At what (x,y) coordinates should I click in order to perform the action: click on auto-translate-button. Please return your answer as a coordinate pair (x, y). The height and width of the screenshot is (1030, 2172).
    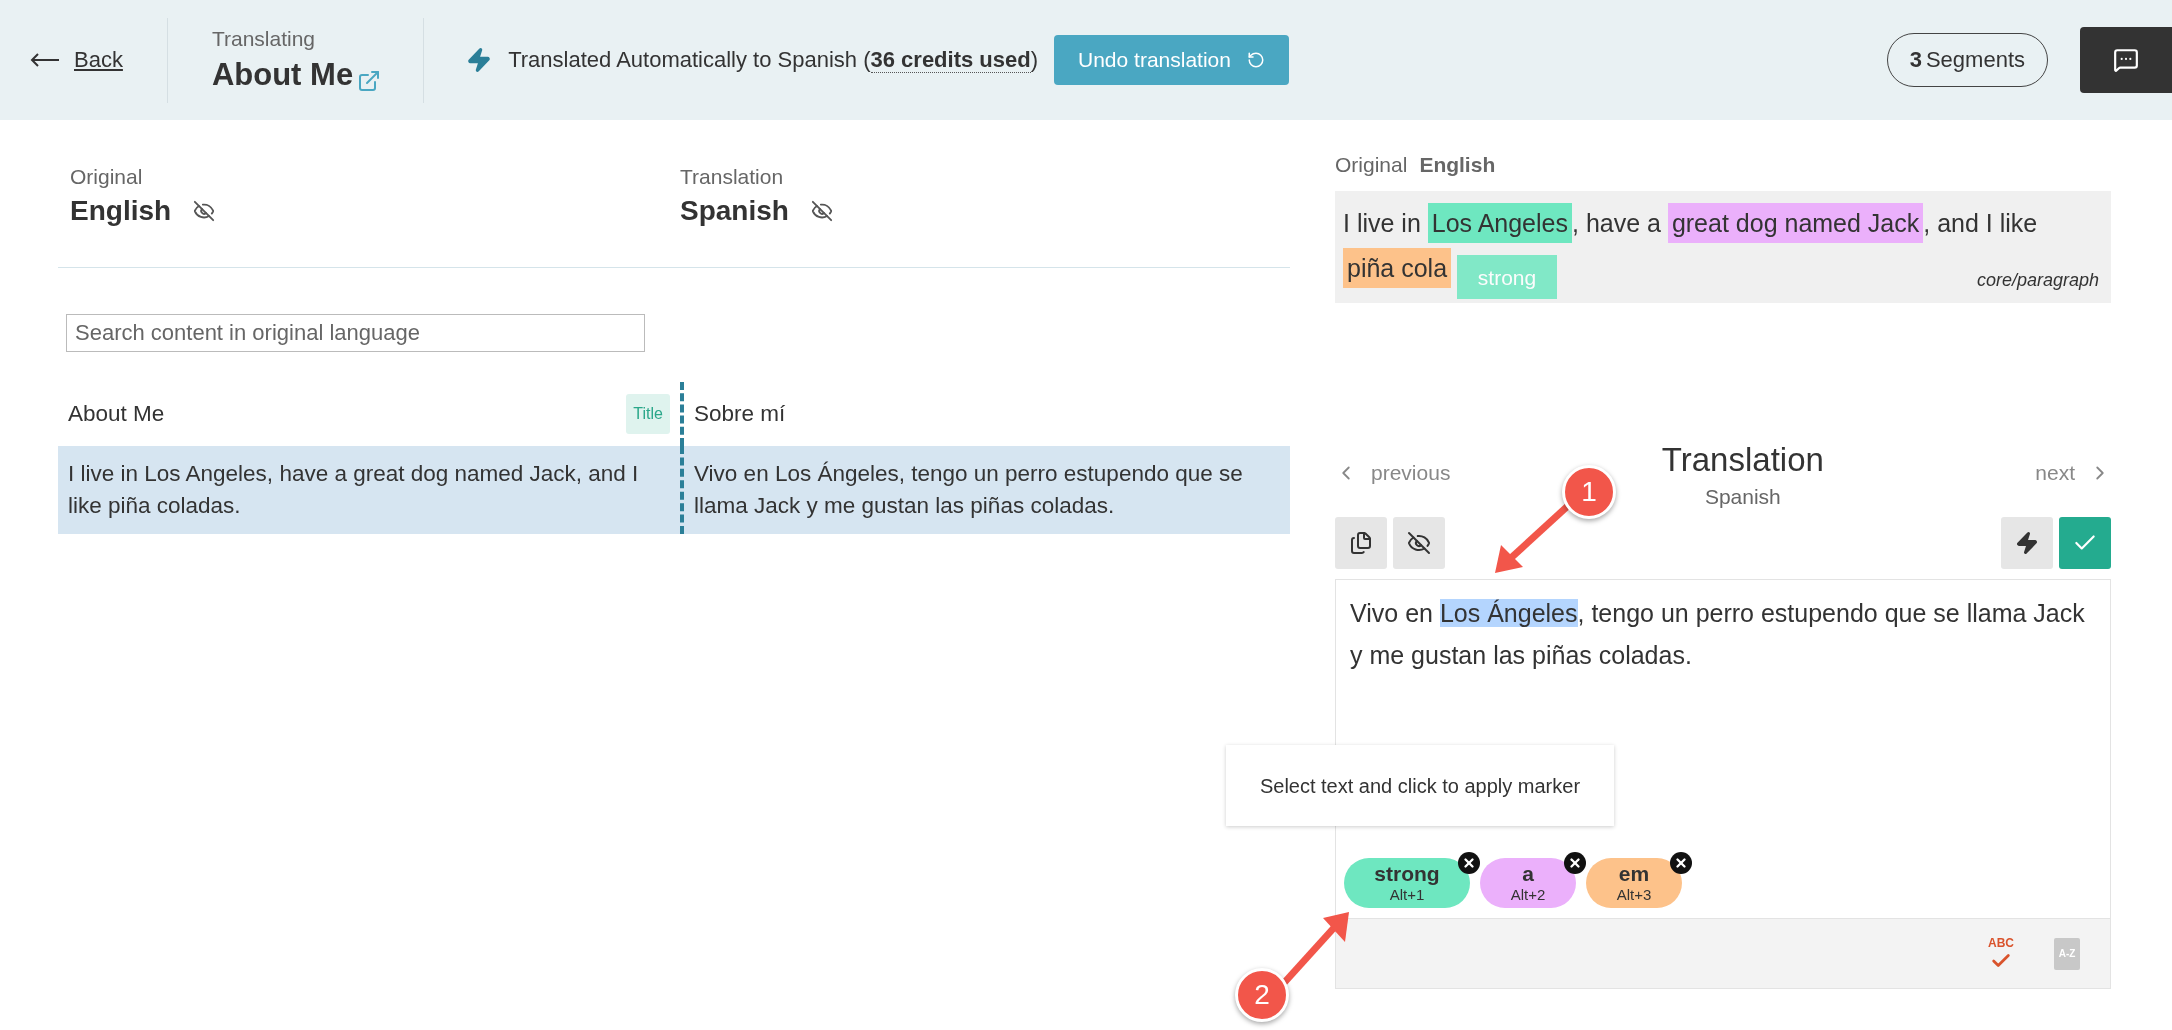
    Looking at the image, I should click on (2027, 543).